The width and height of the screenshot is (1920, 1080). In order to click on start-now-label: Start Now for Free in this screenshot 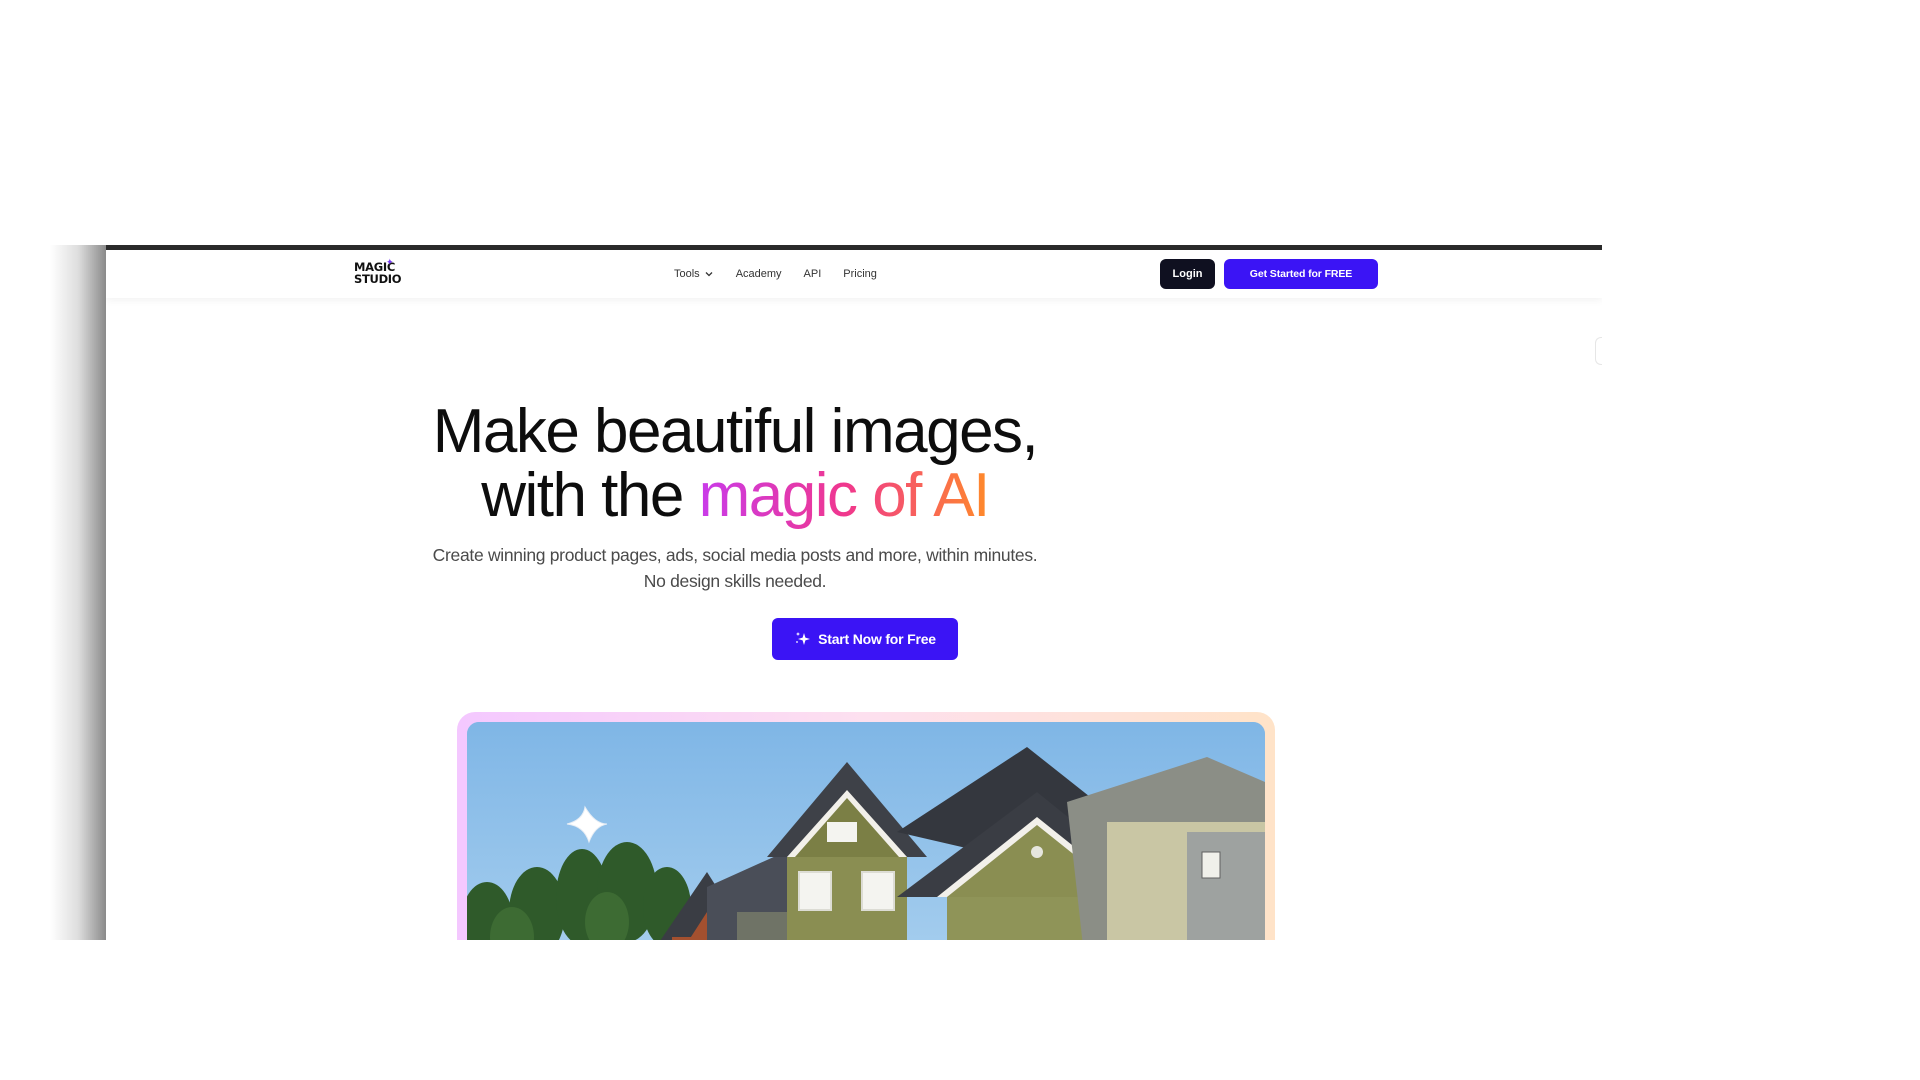, I will do `click(877, 639)`.